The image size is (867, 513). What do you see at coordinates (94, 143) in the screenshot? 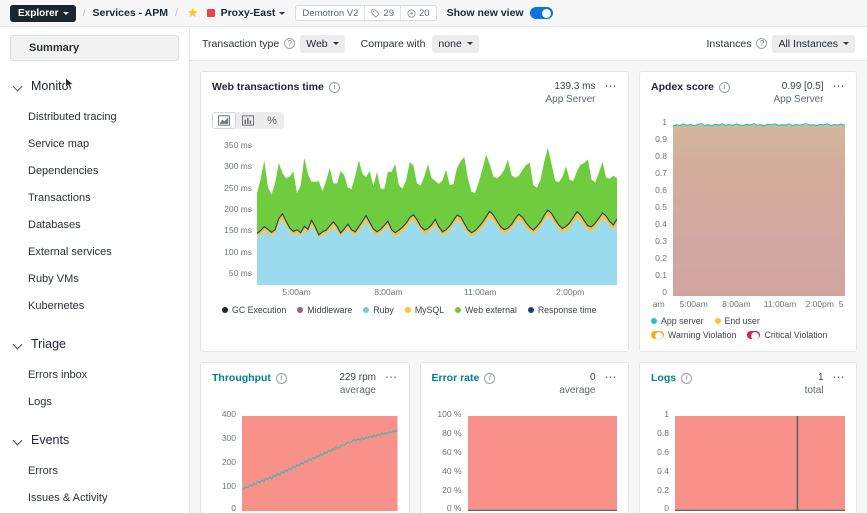
I see `sidebar-item-service-map: Service map` at bounding box center [94, 143].